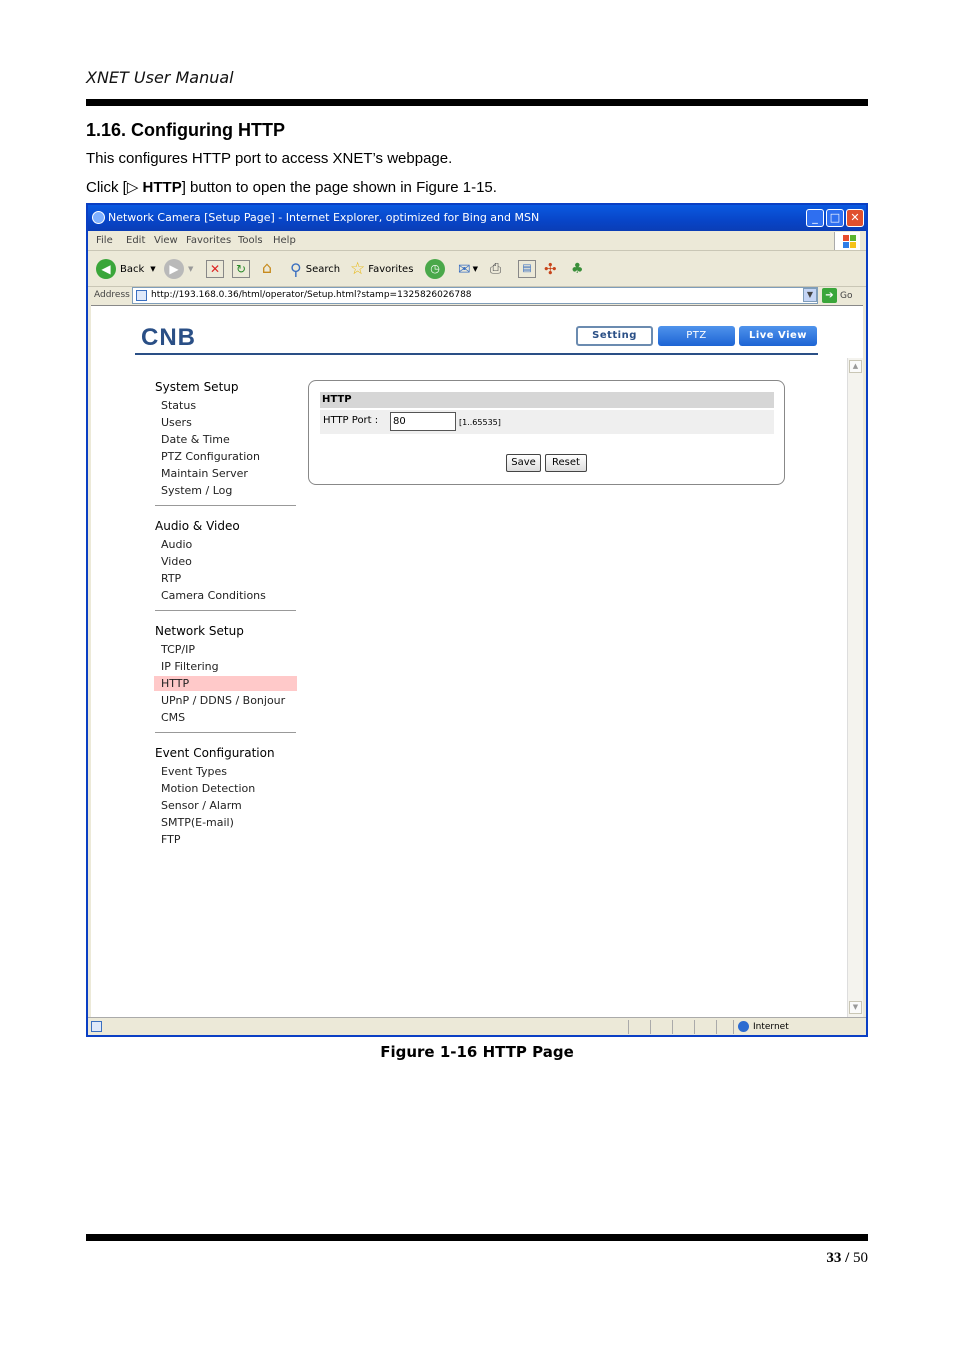 This screenshot has height=1350, width=954. What do you see at coordinates (210, 456) in the screenshot?
I see `nav-item-ptz-configuration: PTZ Configuration` at bounding box center [210, 456].